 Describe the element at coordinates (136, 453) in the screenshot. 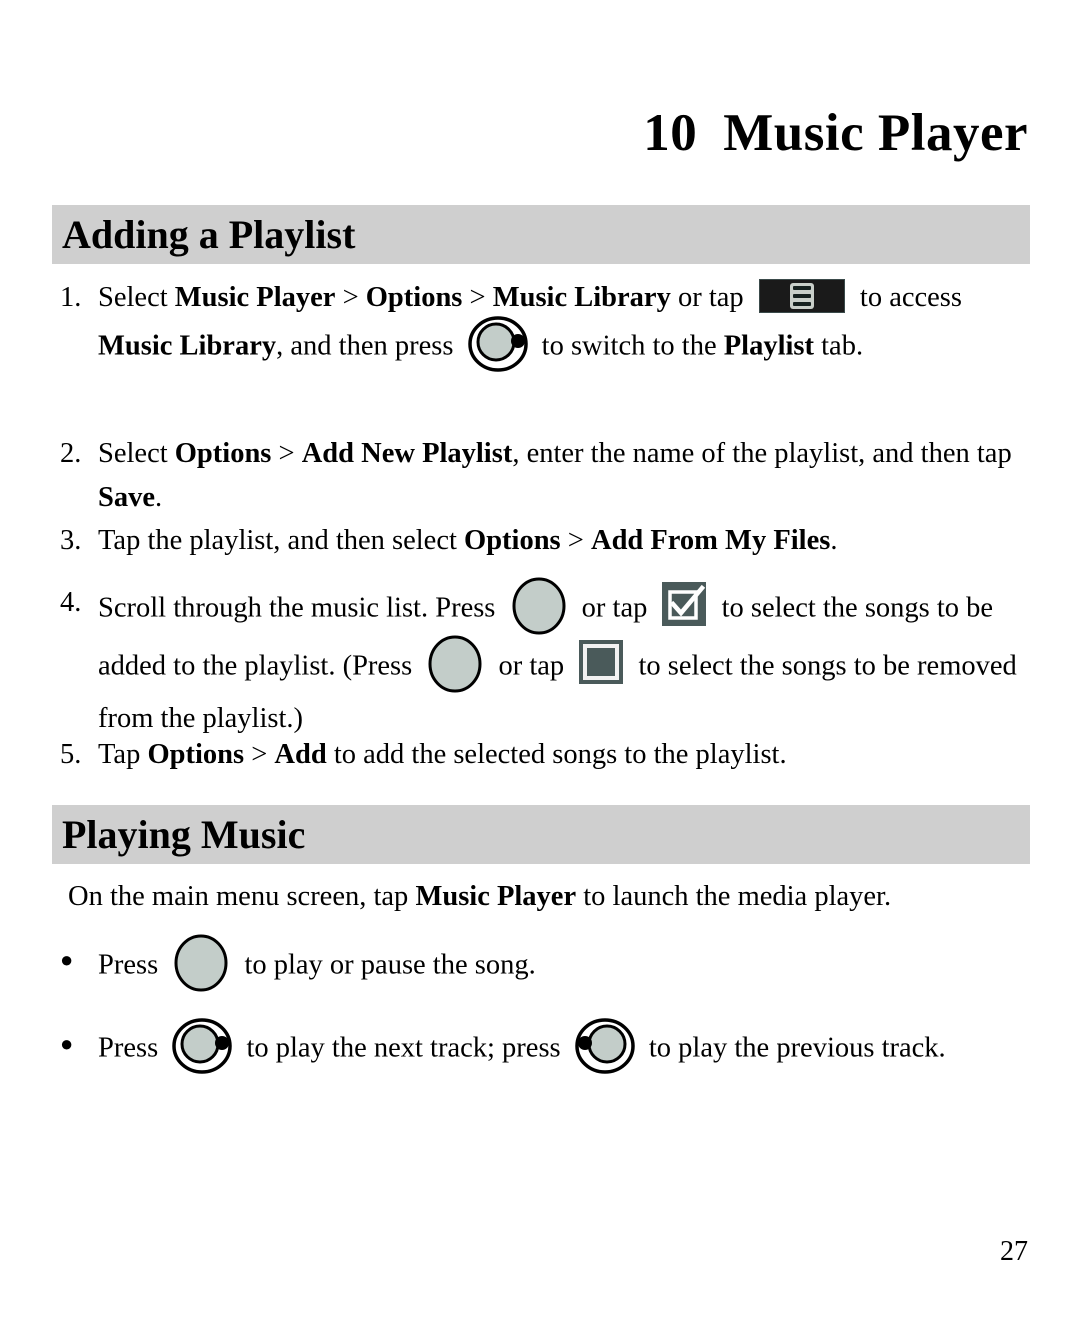

I see `step2-text-a: Select` at that location.